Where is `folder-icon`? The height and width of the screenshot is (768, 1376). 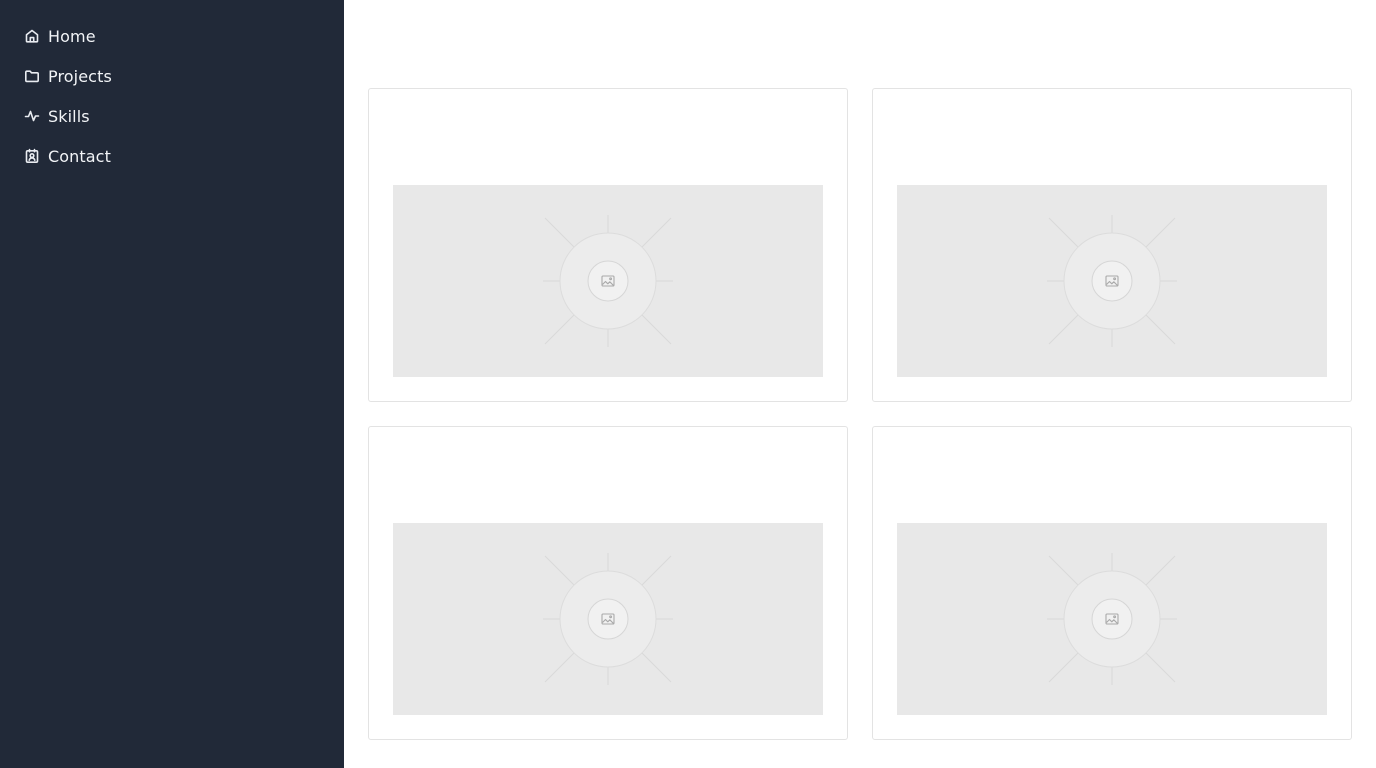
folder-icon is located at coordinates (32, 76).